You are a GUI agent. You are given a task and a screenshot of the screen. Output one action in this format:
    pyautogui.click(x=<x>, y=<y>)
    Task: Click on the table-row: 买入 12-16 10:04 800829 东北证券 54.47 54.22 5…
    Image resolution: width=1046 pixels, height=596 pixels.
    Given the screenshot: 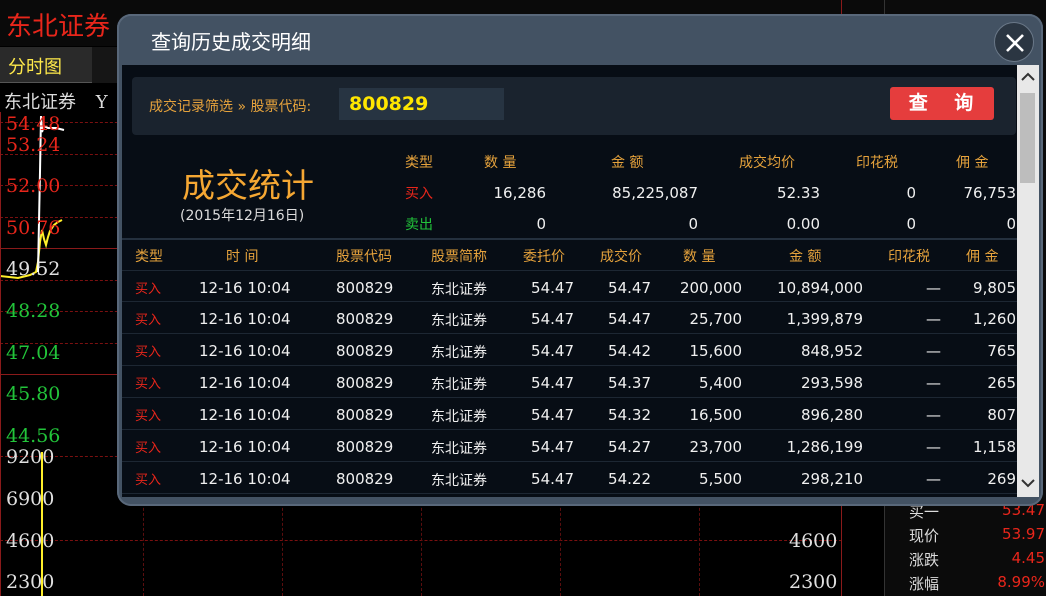 What is the action you would take?
    pyautogui.click(x=572, y=478)
    